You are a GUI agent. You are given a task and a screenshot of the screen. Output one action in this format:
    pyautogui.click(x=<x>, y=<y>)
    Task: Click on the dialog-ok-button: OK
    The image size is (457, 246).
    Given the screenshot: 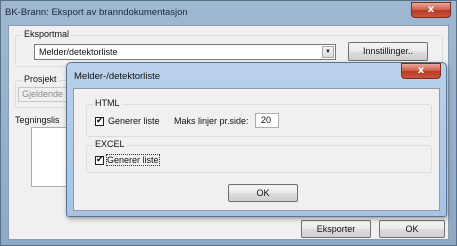 What is the action you would take?
    pyautogui.click(x=263, y=193)
    